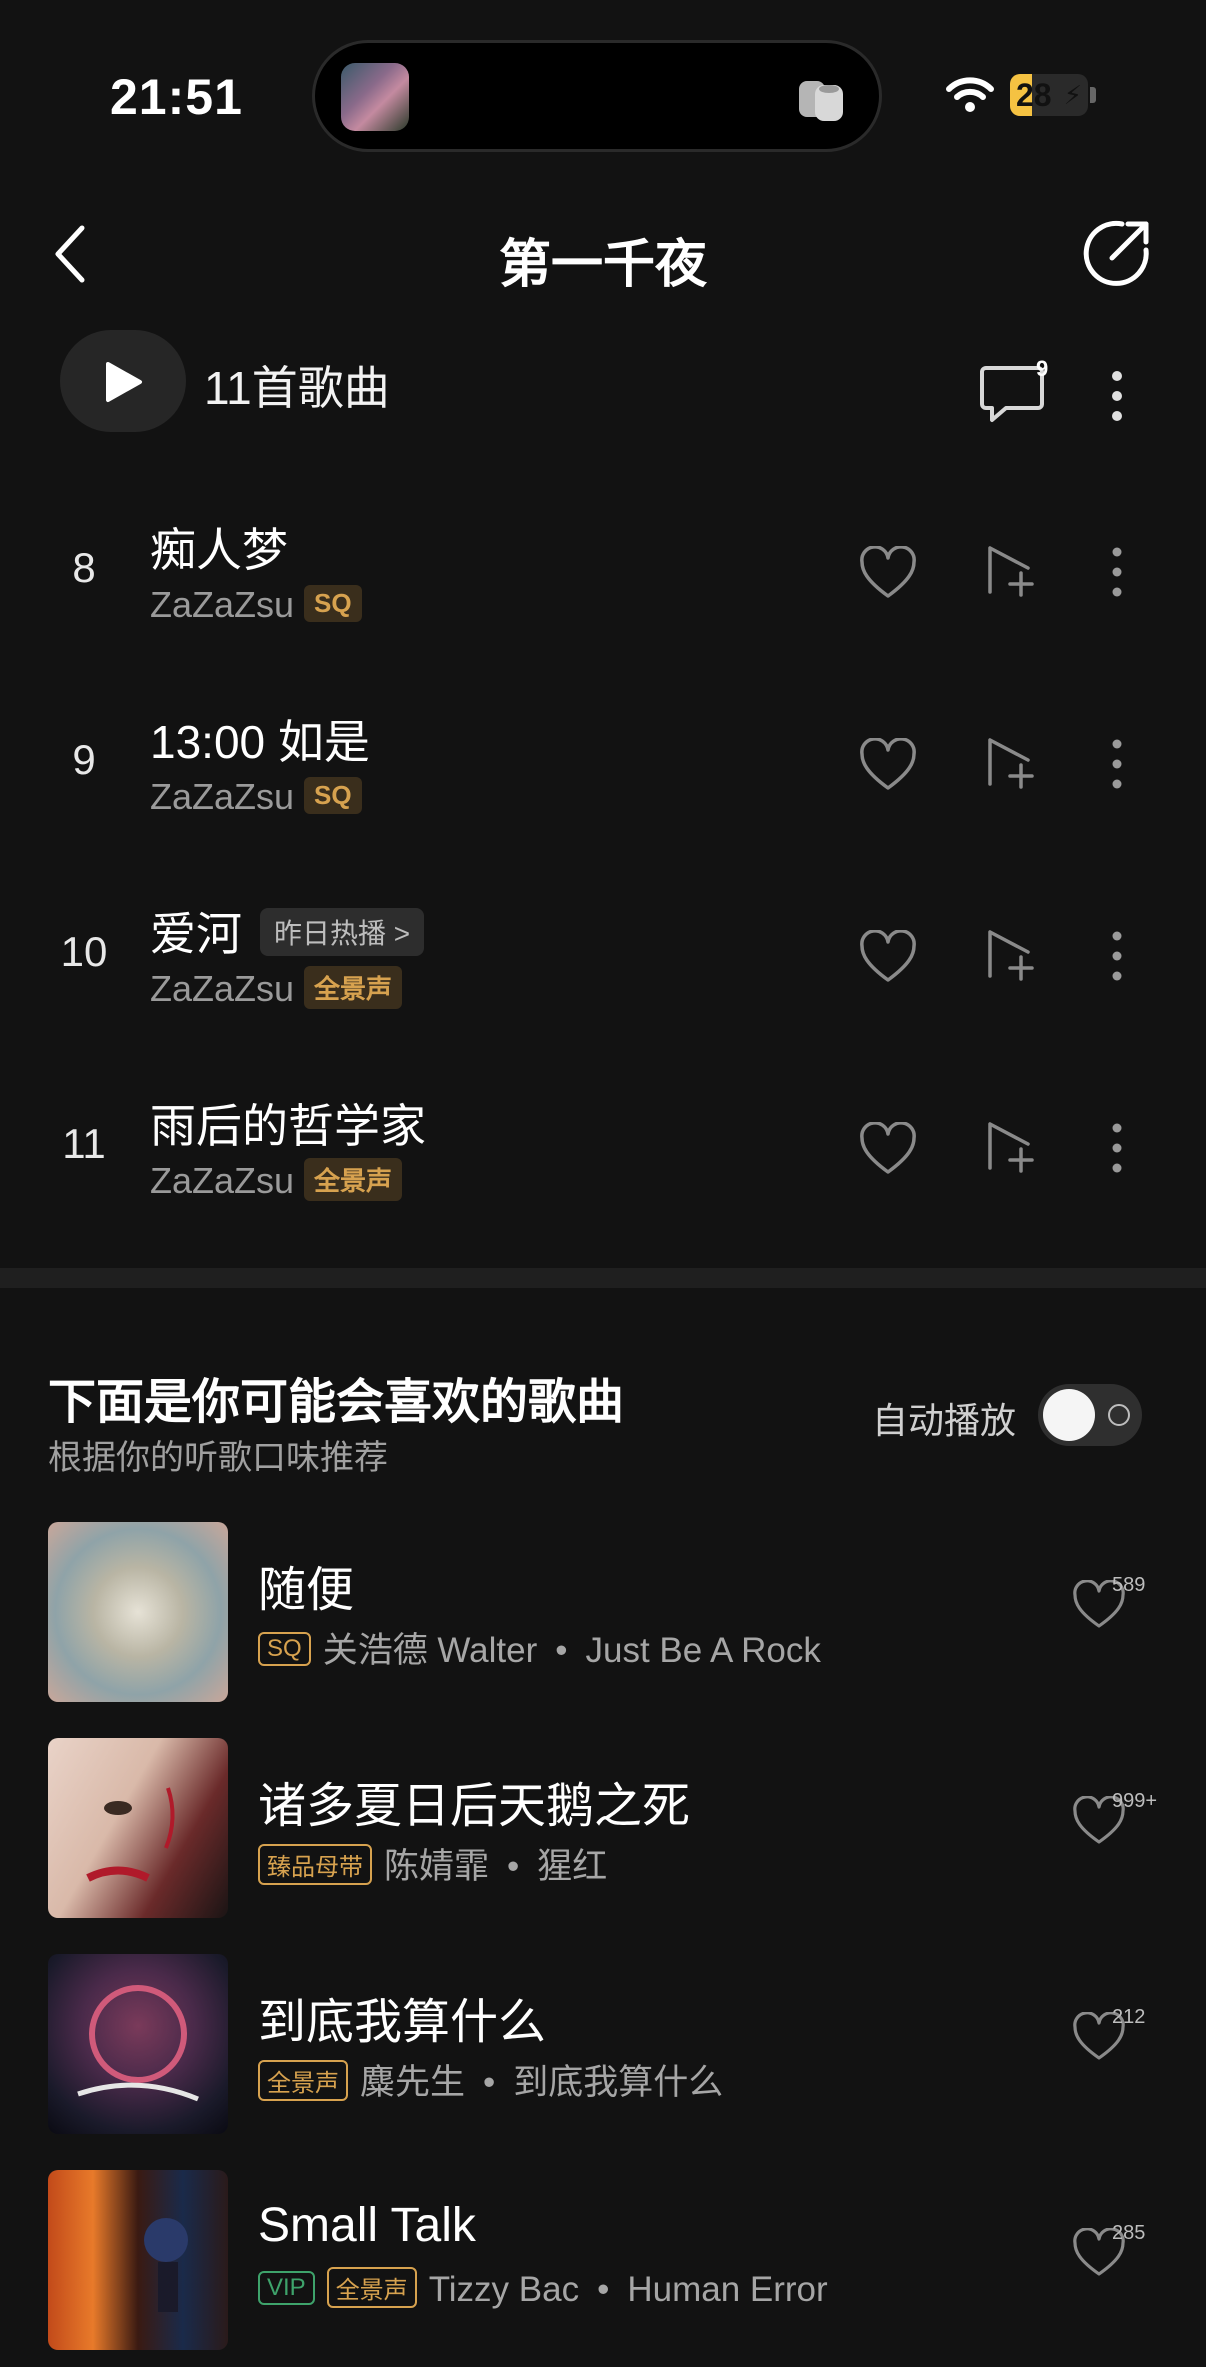 Image resolution: width=1206 pixels, height=2367 pixels. I want to click on toggle-knob, so click(1069, 1415).